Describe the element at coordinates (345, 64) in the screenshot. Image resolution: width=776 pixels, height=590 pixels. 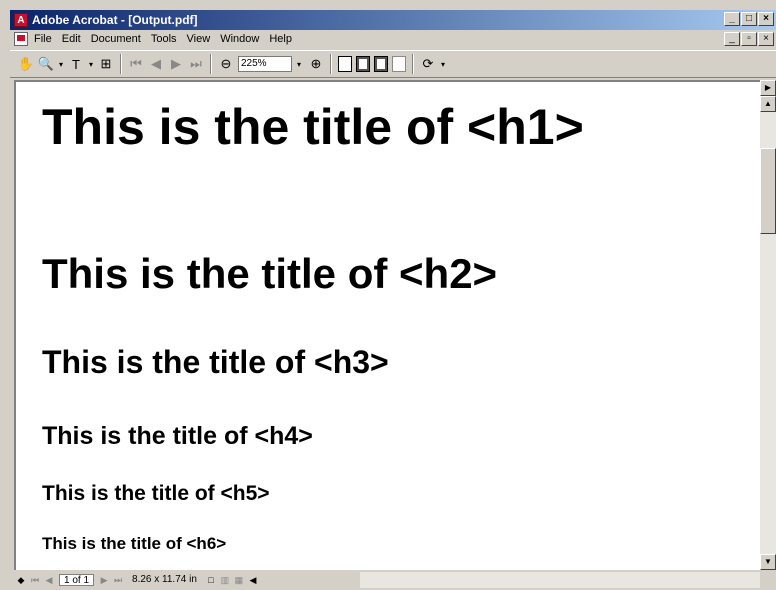
I see `actual-size-icon` at that location.